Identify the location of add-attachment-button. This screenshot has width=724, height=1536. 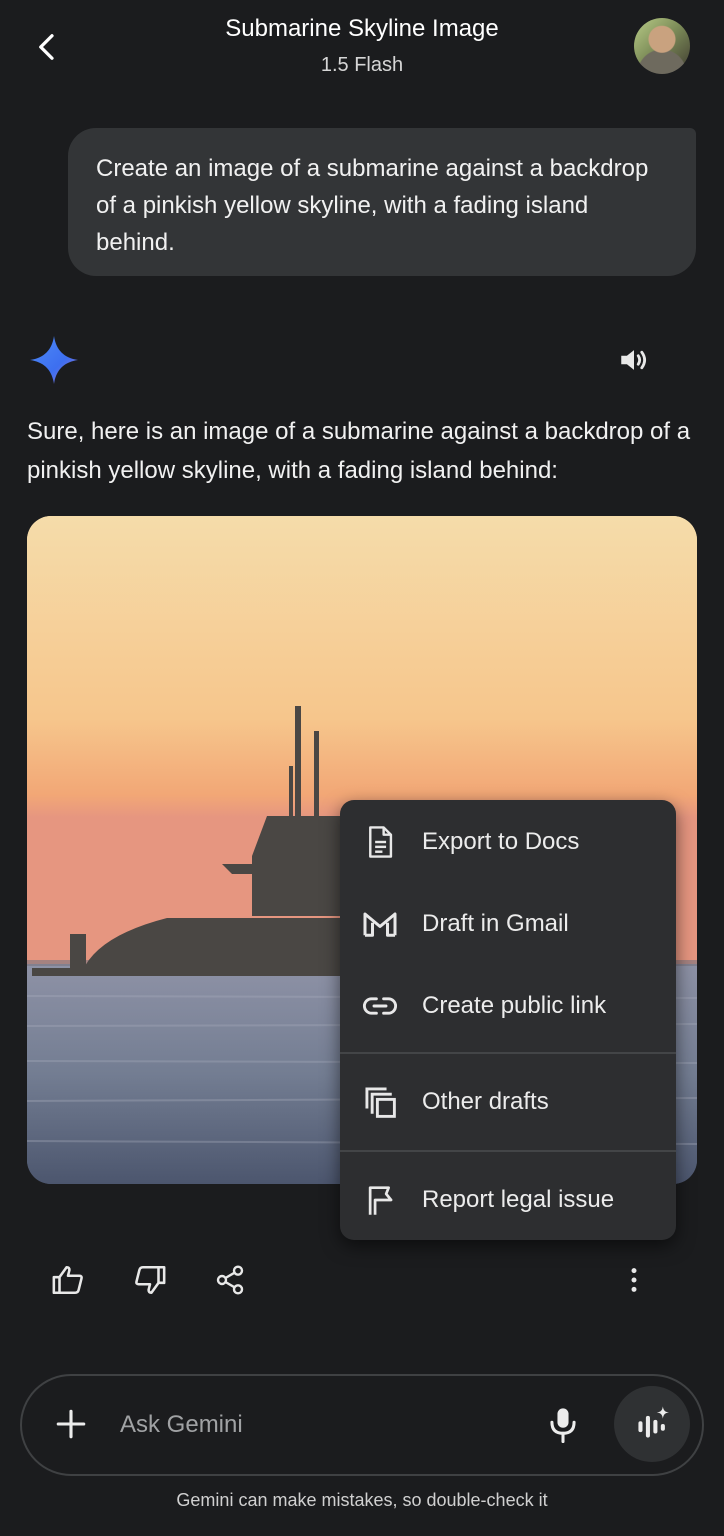
(71, 1424).